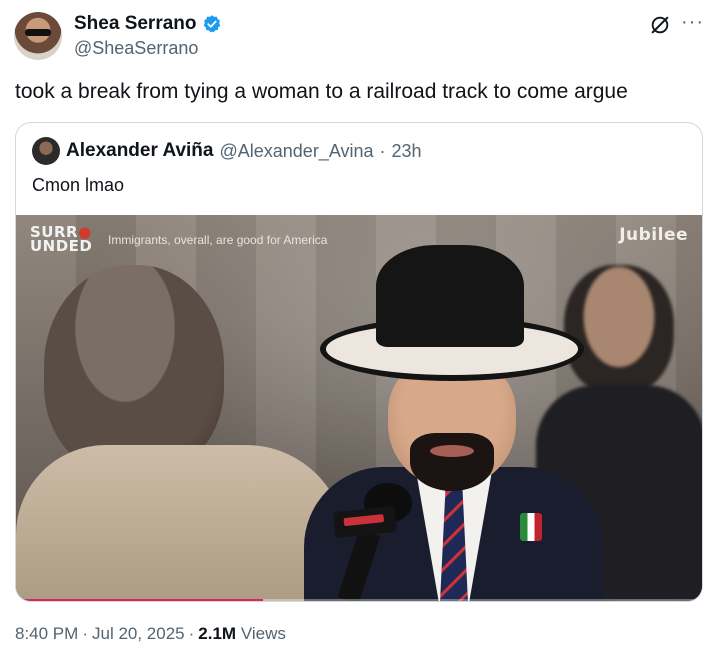 This screenshot has width=716, height=666. Describe the element at coordinates (653, 235) in the screenshot. I see `channel-logo: Jubilee` at that location.